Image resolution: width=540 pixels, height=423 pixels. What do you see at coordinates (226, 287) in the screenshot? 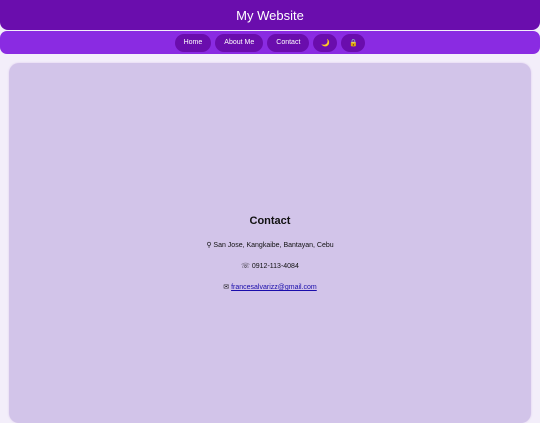
I see `envelope-icon: ✉` at bounding box center [226, 287].